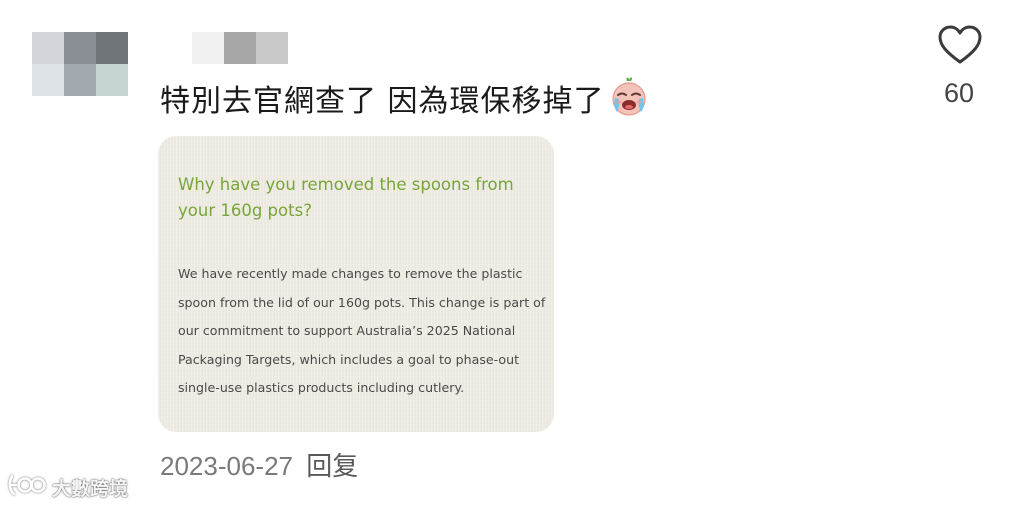 The width and height of the screenshot is (1024, 505). I want to click on comment-date: 2023-06-27, so click(226, 466).